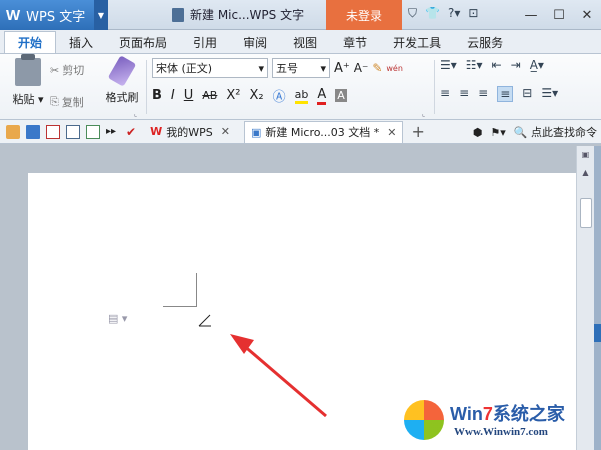 The width and height of the screenshot is (601, 450). I want to click on superscript-button: X², so click(233, 95).